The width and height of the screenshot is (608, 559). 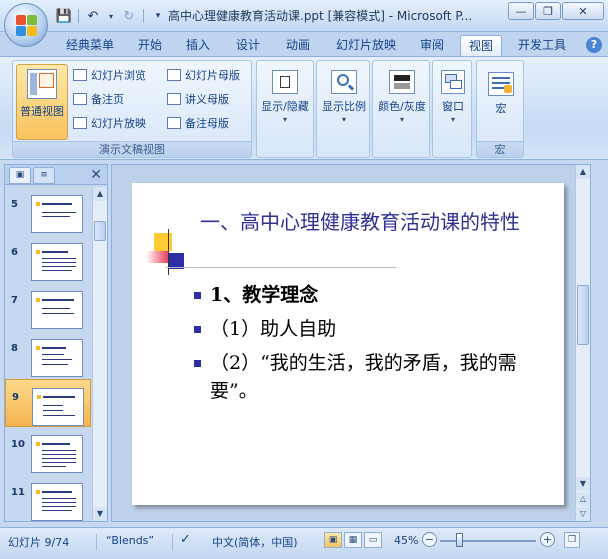 What do you see at coordinates (488, 541) in the screenshot?
I see `zoom-slider-track` at bounding box center [488, 541].